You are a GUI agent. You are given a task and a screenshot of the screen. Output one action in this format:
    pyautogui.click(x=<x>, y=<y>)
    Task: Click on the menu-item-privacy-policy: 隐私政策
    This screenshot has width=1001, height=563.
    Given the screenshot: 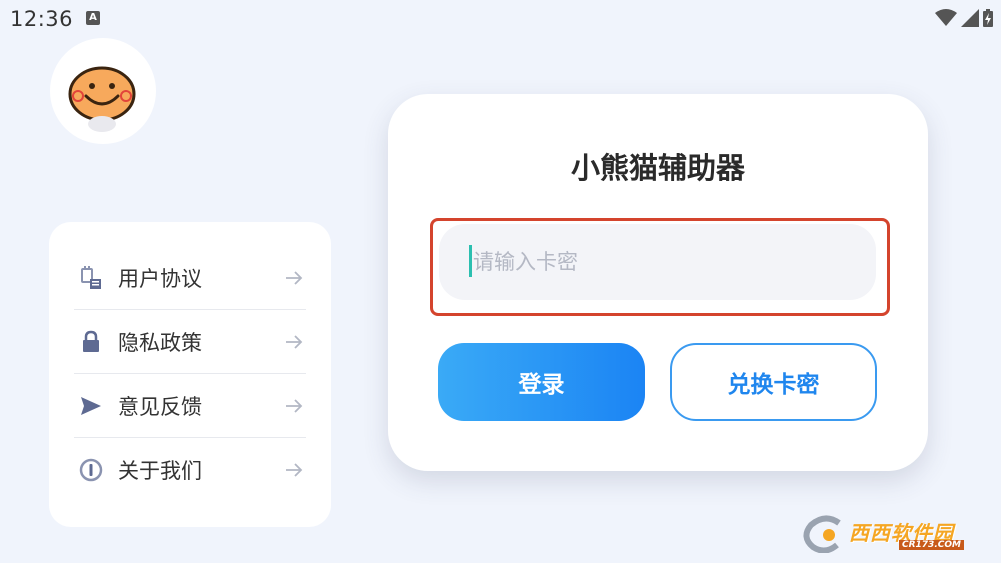 What is the action you would take?
    pyautogui.click(x=190, y=342)
    